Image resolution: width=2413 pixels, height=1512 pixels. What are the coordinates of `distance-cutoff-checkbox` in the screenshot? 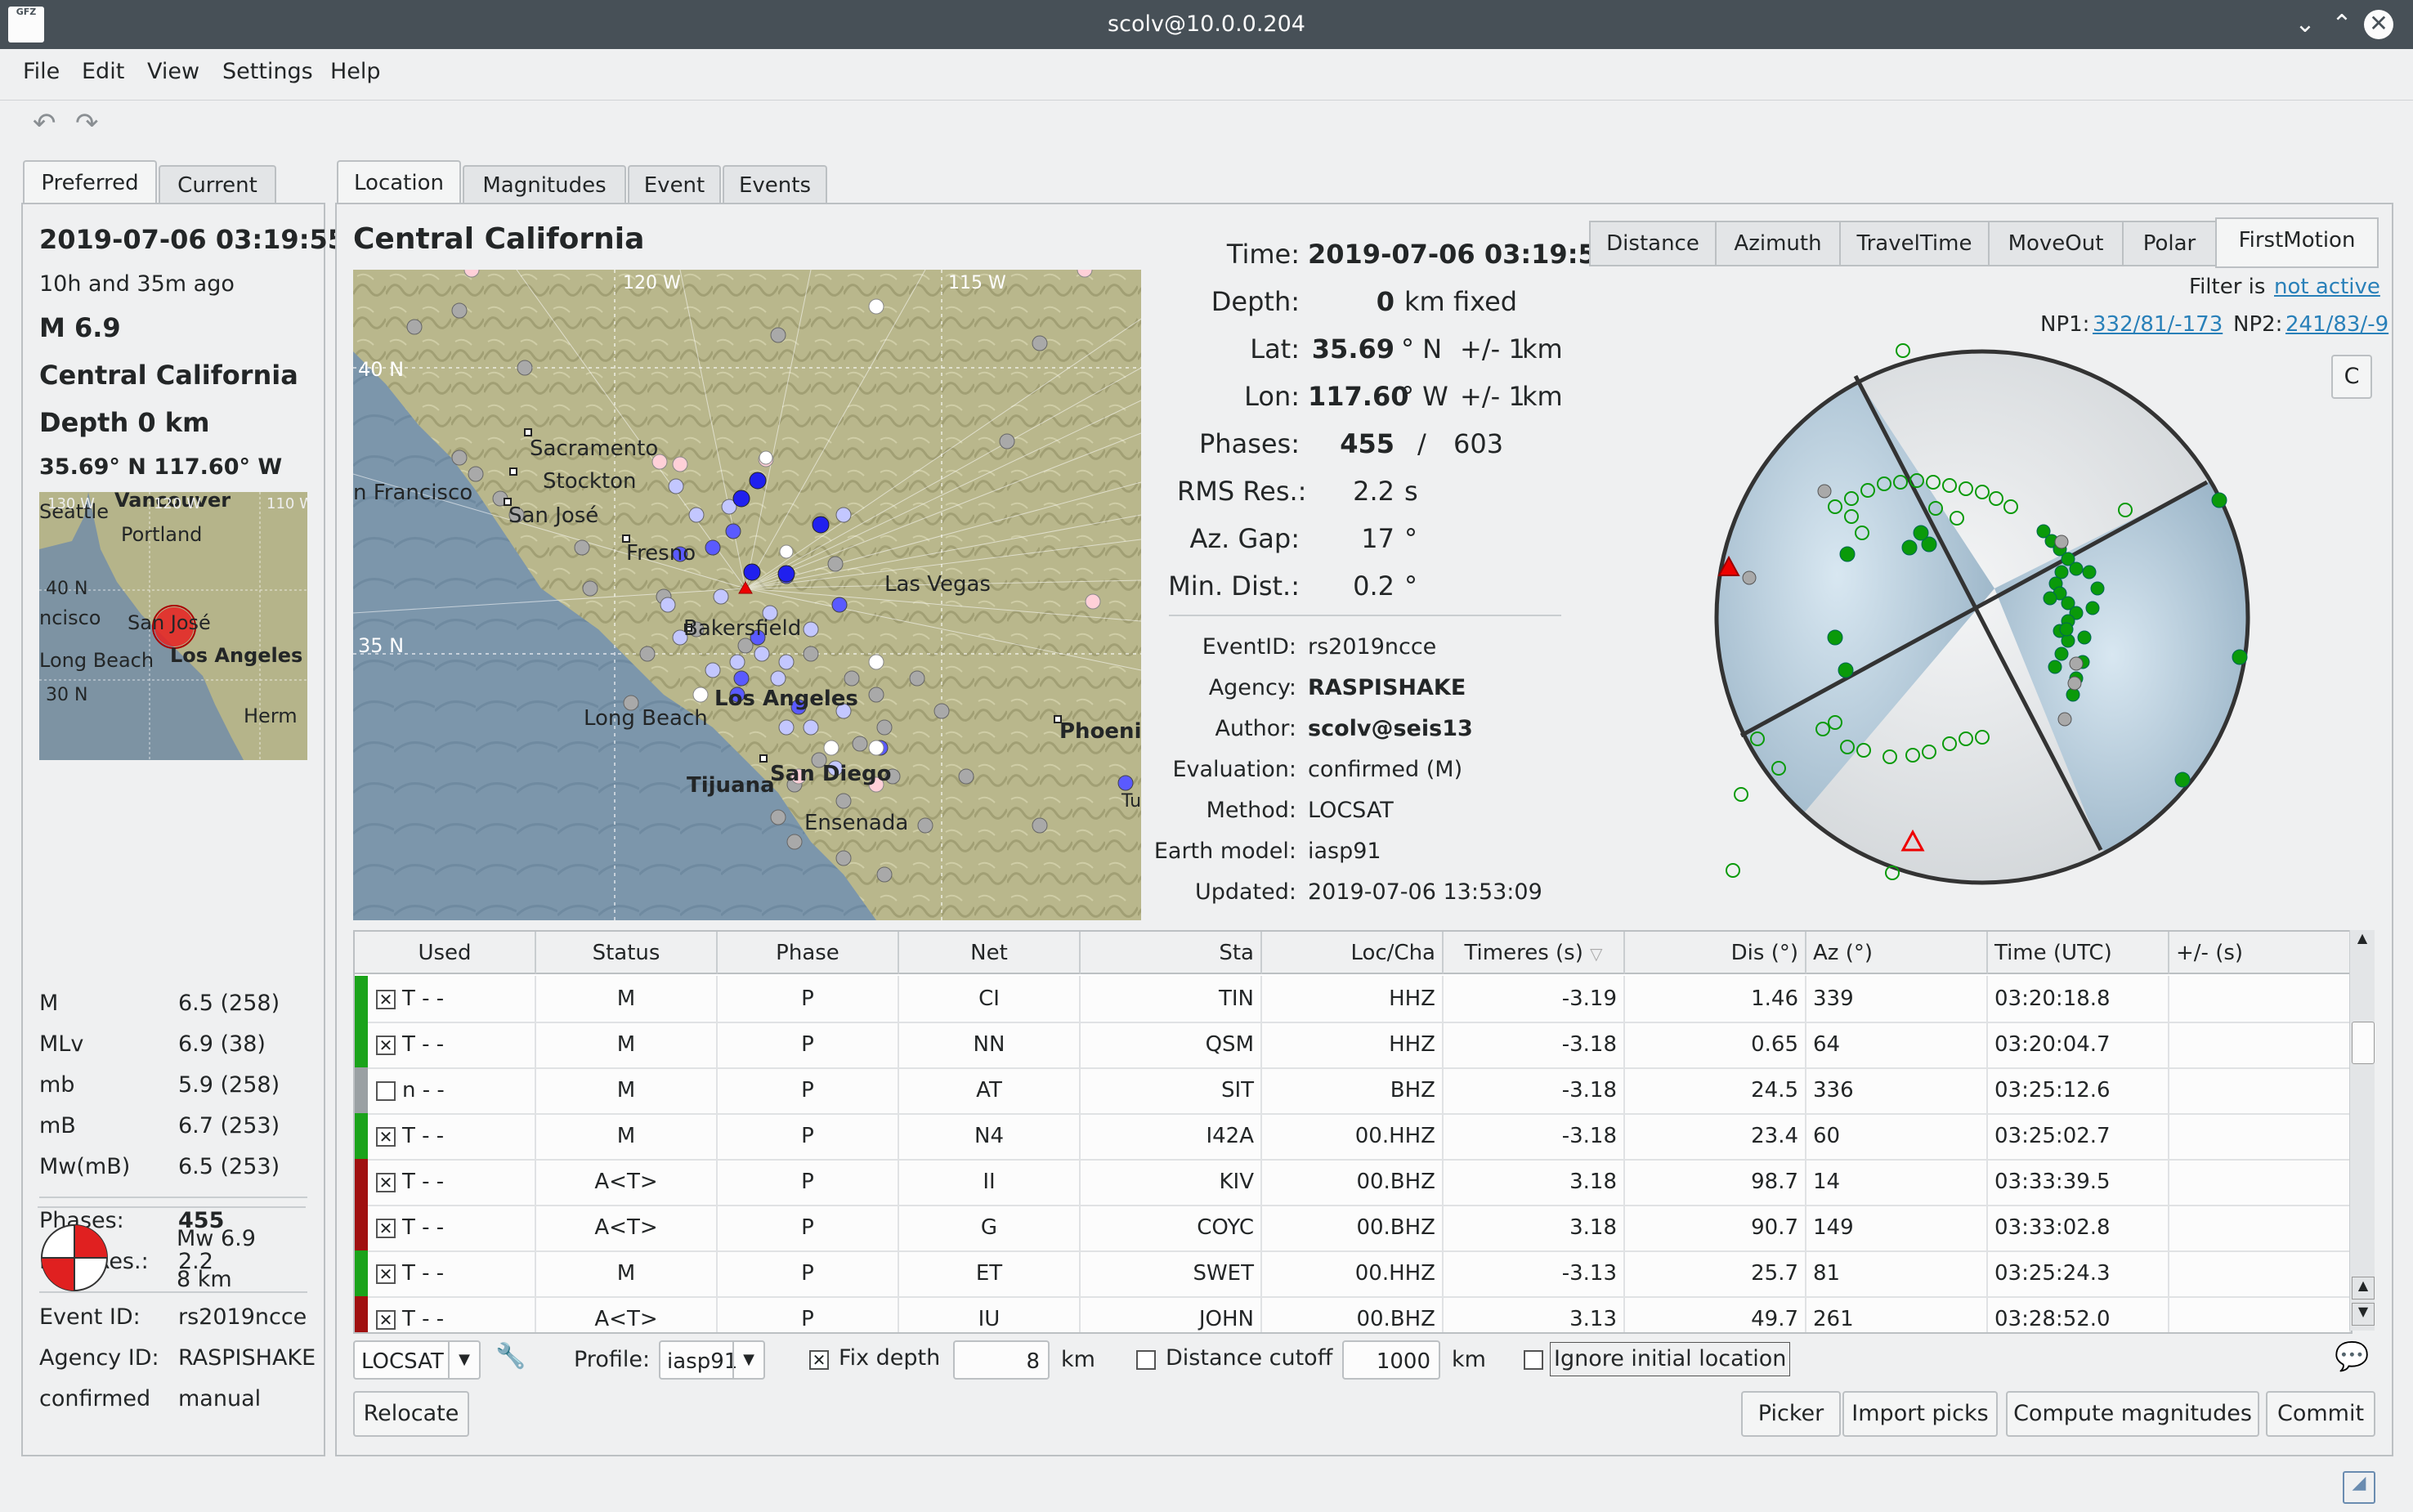 It's located at (1146, 1360).